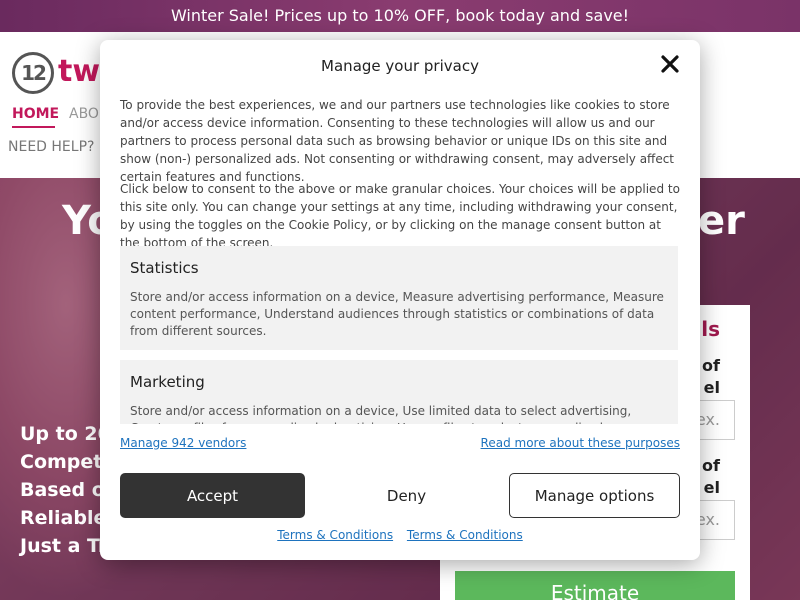 Image resolution: width=800 pixels, height=600 pixels. Describe the element at coordinates (167, 382) in the screenshot. I see `category-title: Marketing` at that location.